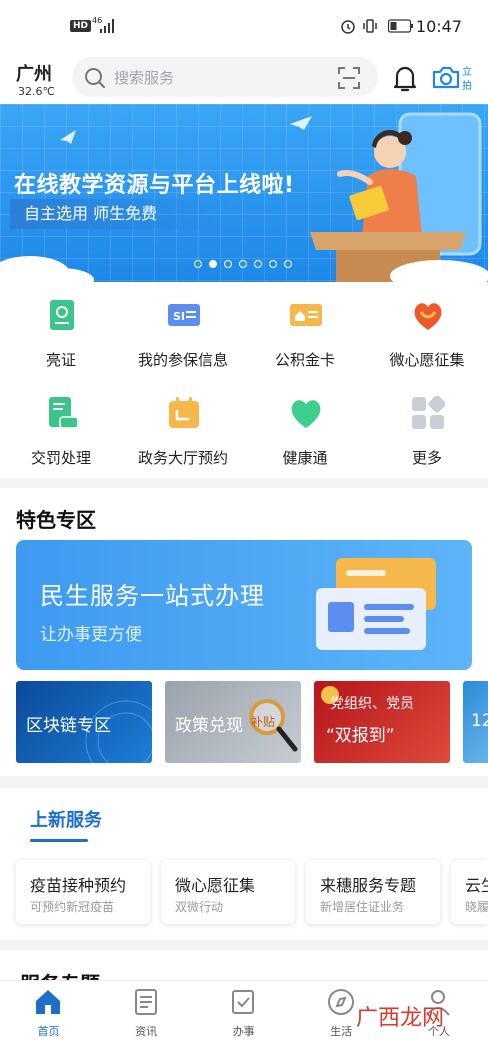 The height and width of the screenshot is (1043, 488). I want to click on tile-policy-label: 政策兑现, so click(209, 726).